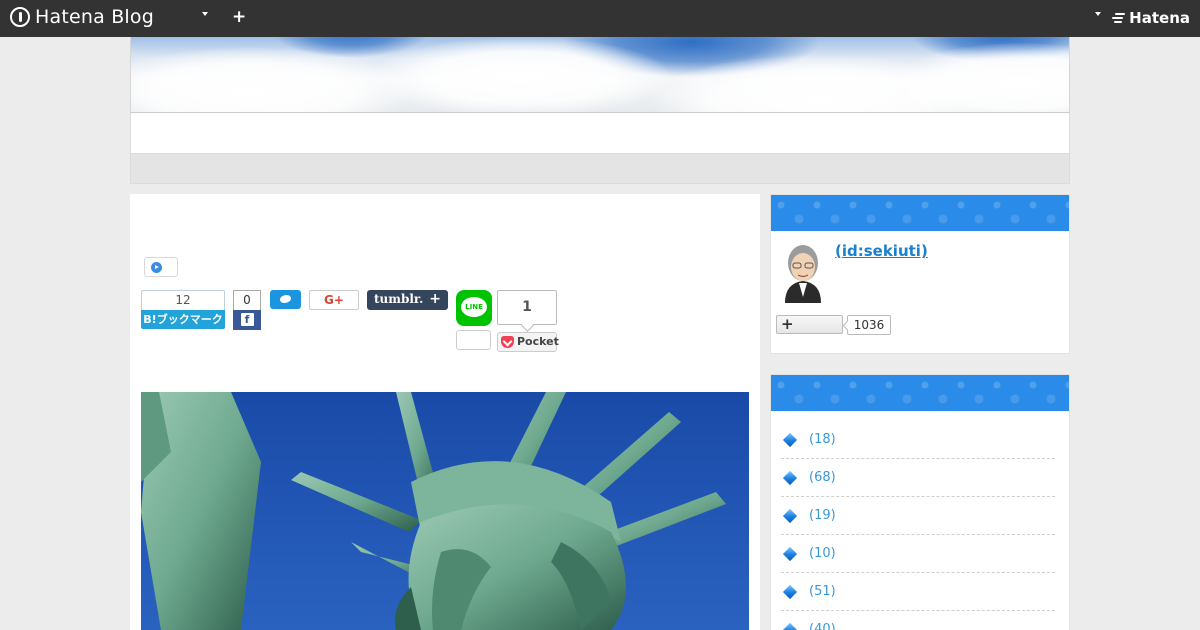  What do you see at coordinates (822, 553) in the screenshot?
I see `category-count: (10)` at bounding box center [822, 553].